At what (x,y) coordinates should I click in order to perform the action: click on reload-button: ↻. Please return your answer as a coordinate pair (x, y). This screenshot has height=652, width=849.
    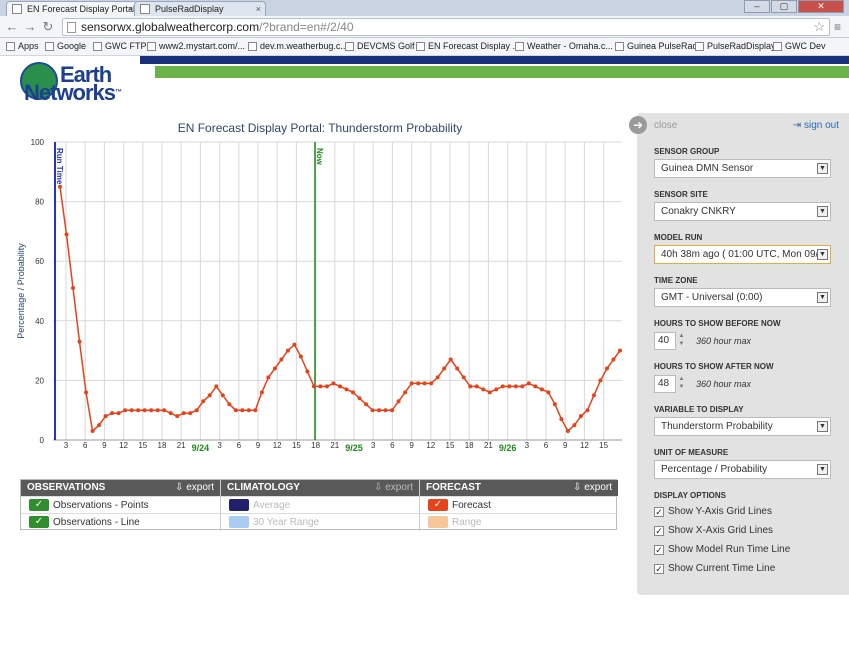
    Looking at the image, I should click on (48, 27).